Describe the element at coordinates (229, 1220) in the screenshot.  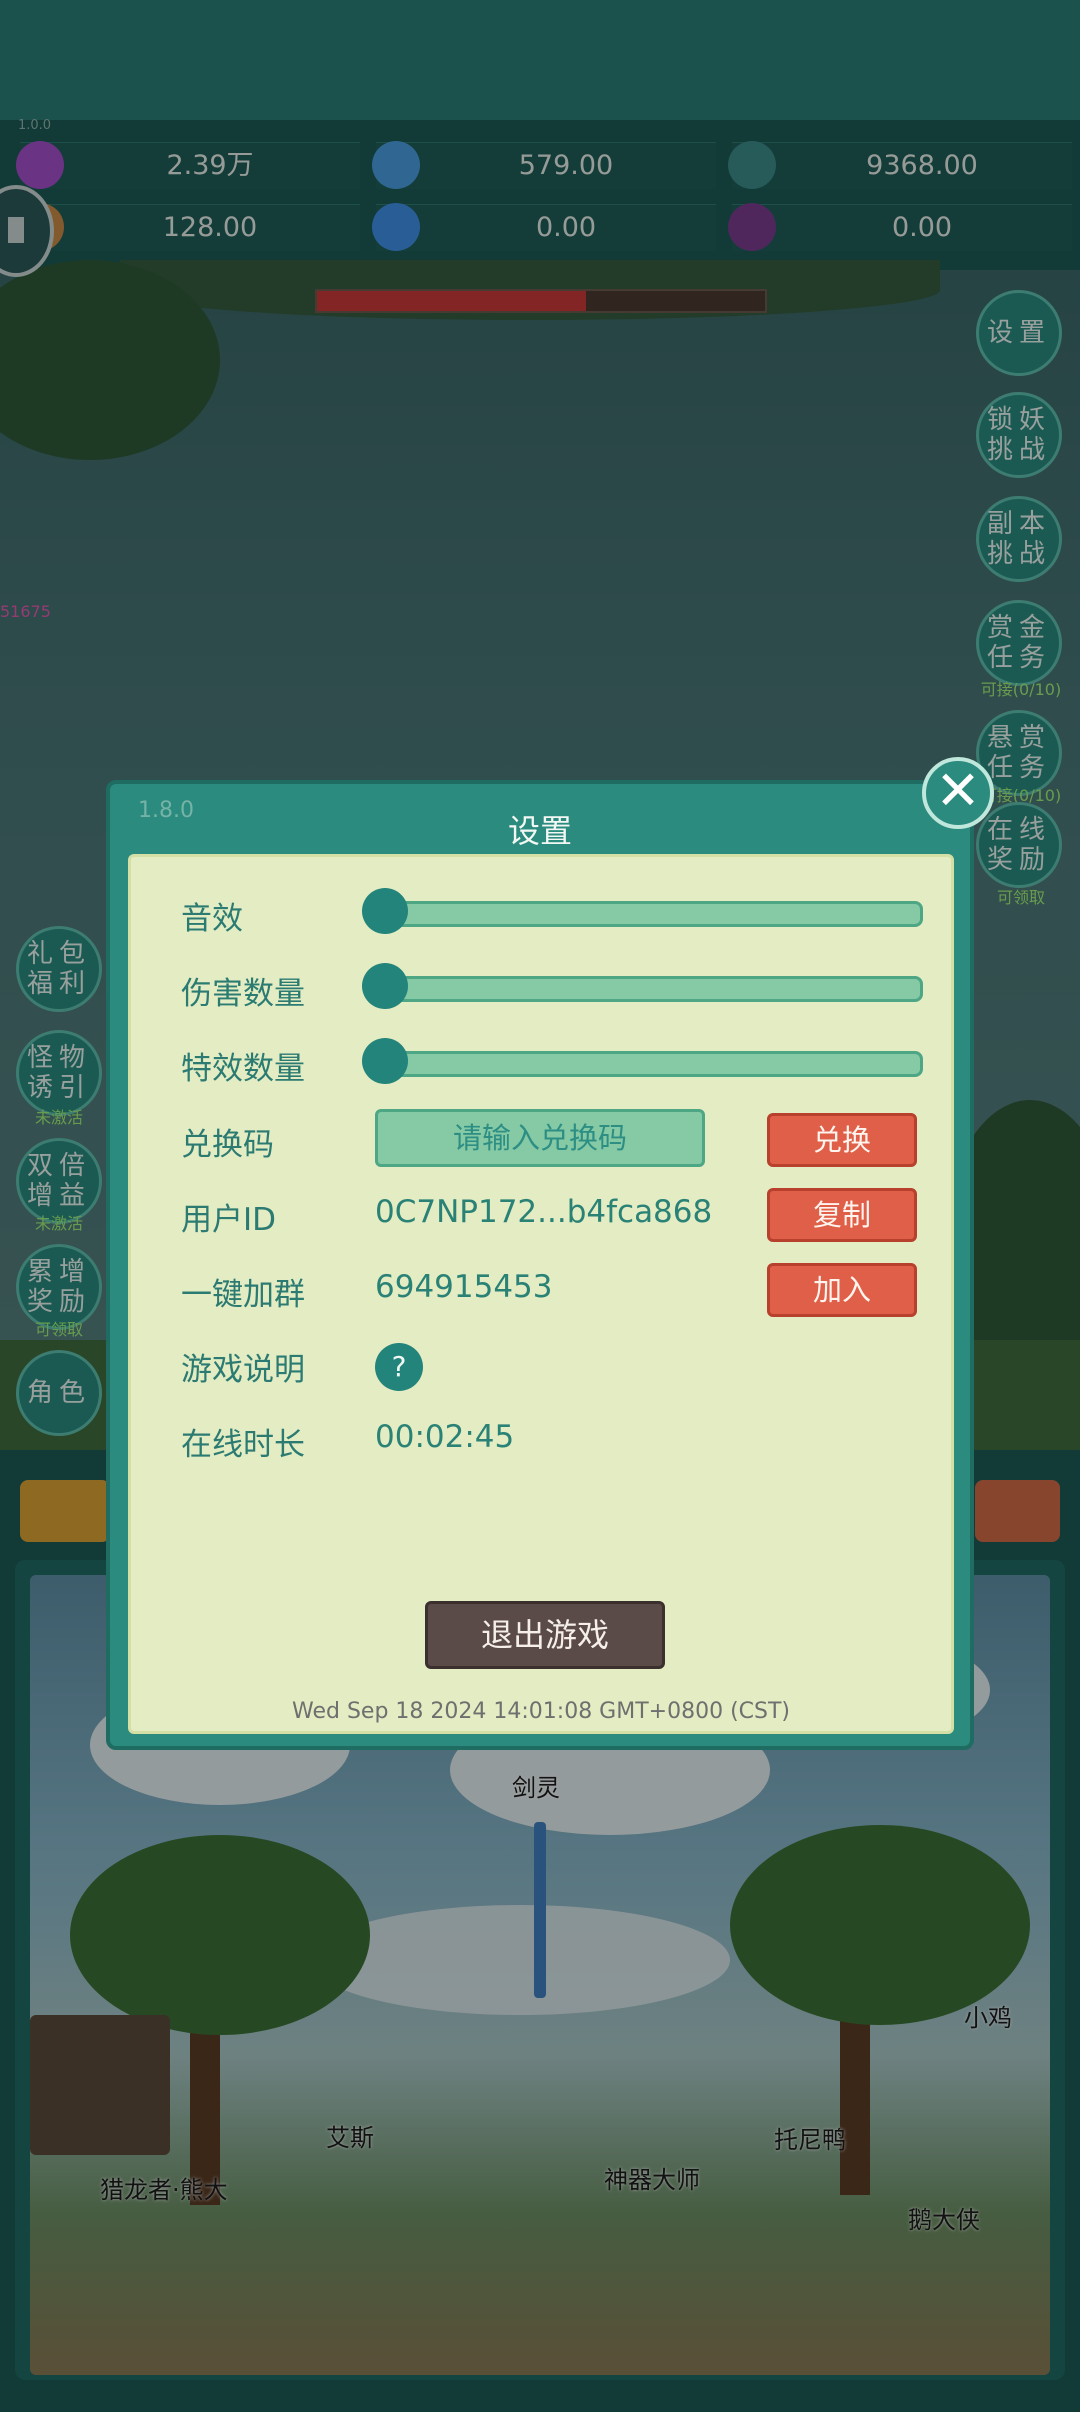
I see `user-id-label: 用户ID` at that location.